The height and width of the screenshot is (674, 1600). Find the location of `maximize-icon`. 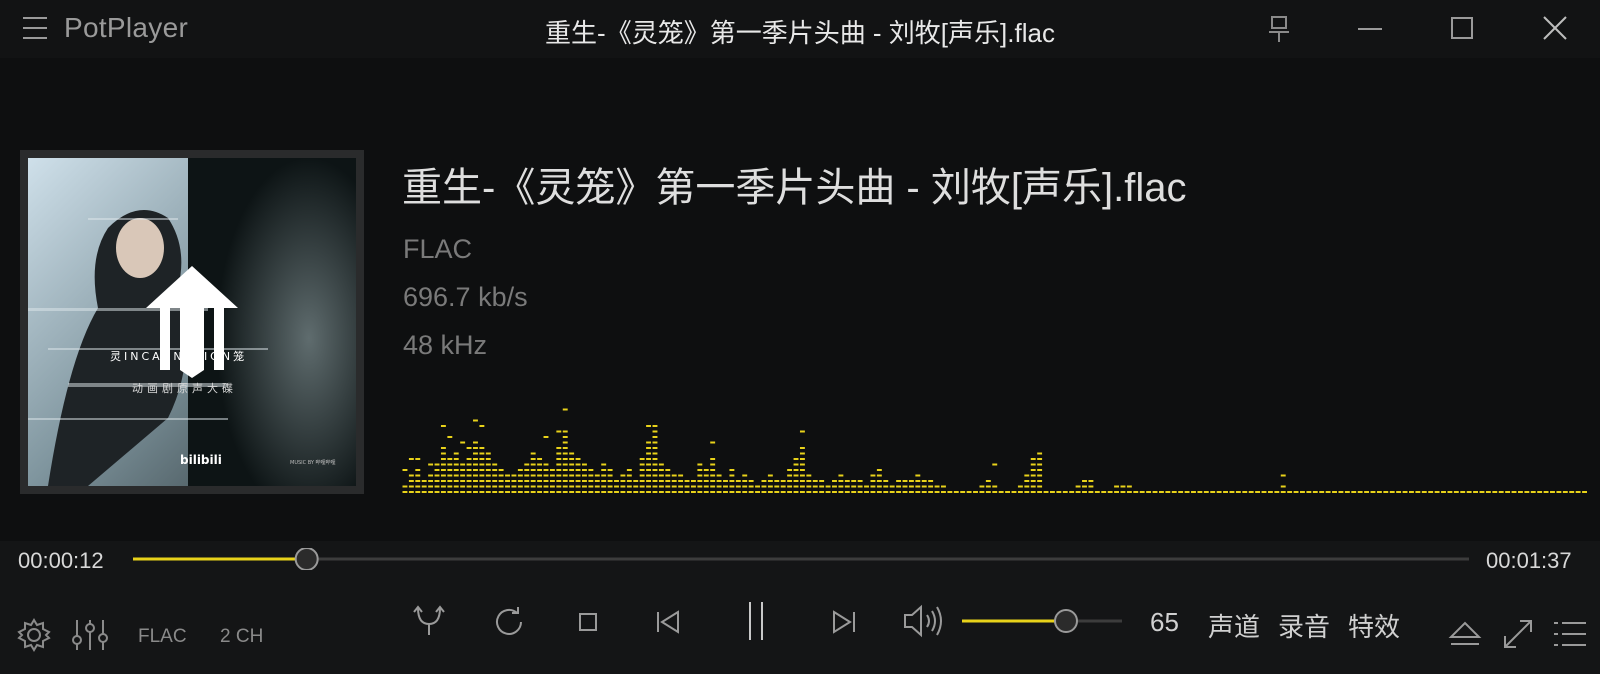

maximize-icon is located at coordinates (1462, 29).